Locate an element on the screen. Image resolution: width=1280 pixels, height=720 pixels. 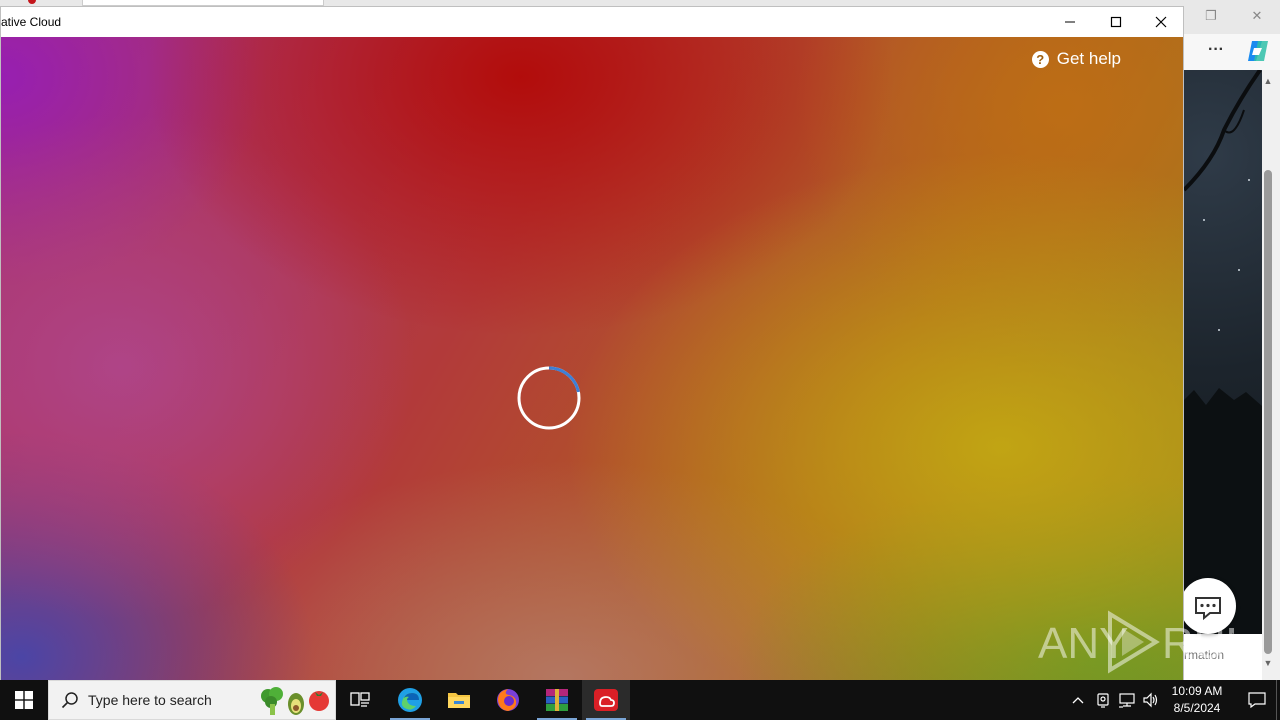
get-help-label: Get help is located at coordinates (1088, 58).